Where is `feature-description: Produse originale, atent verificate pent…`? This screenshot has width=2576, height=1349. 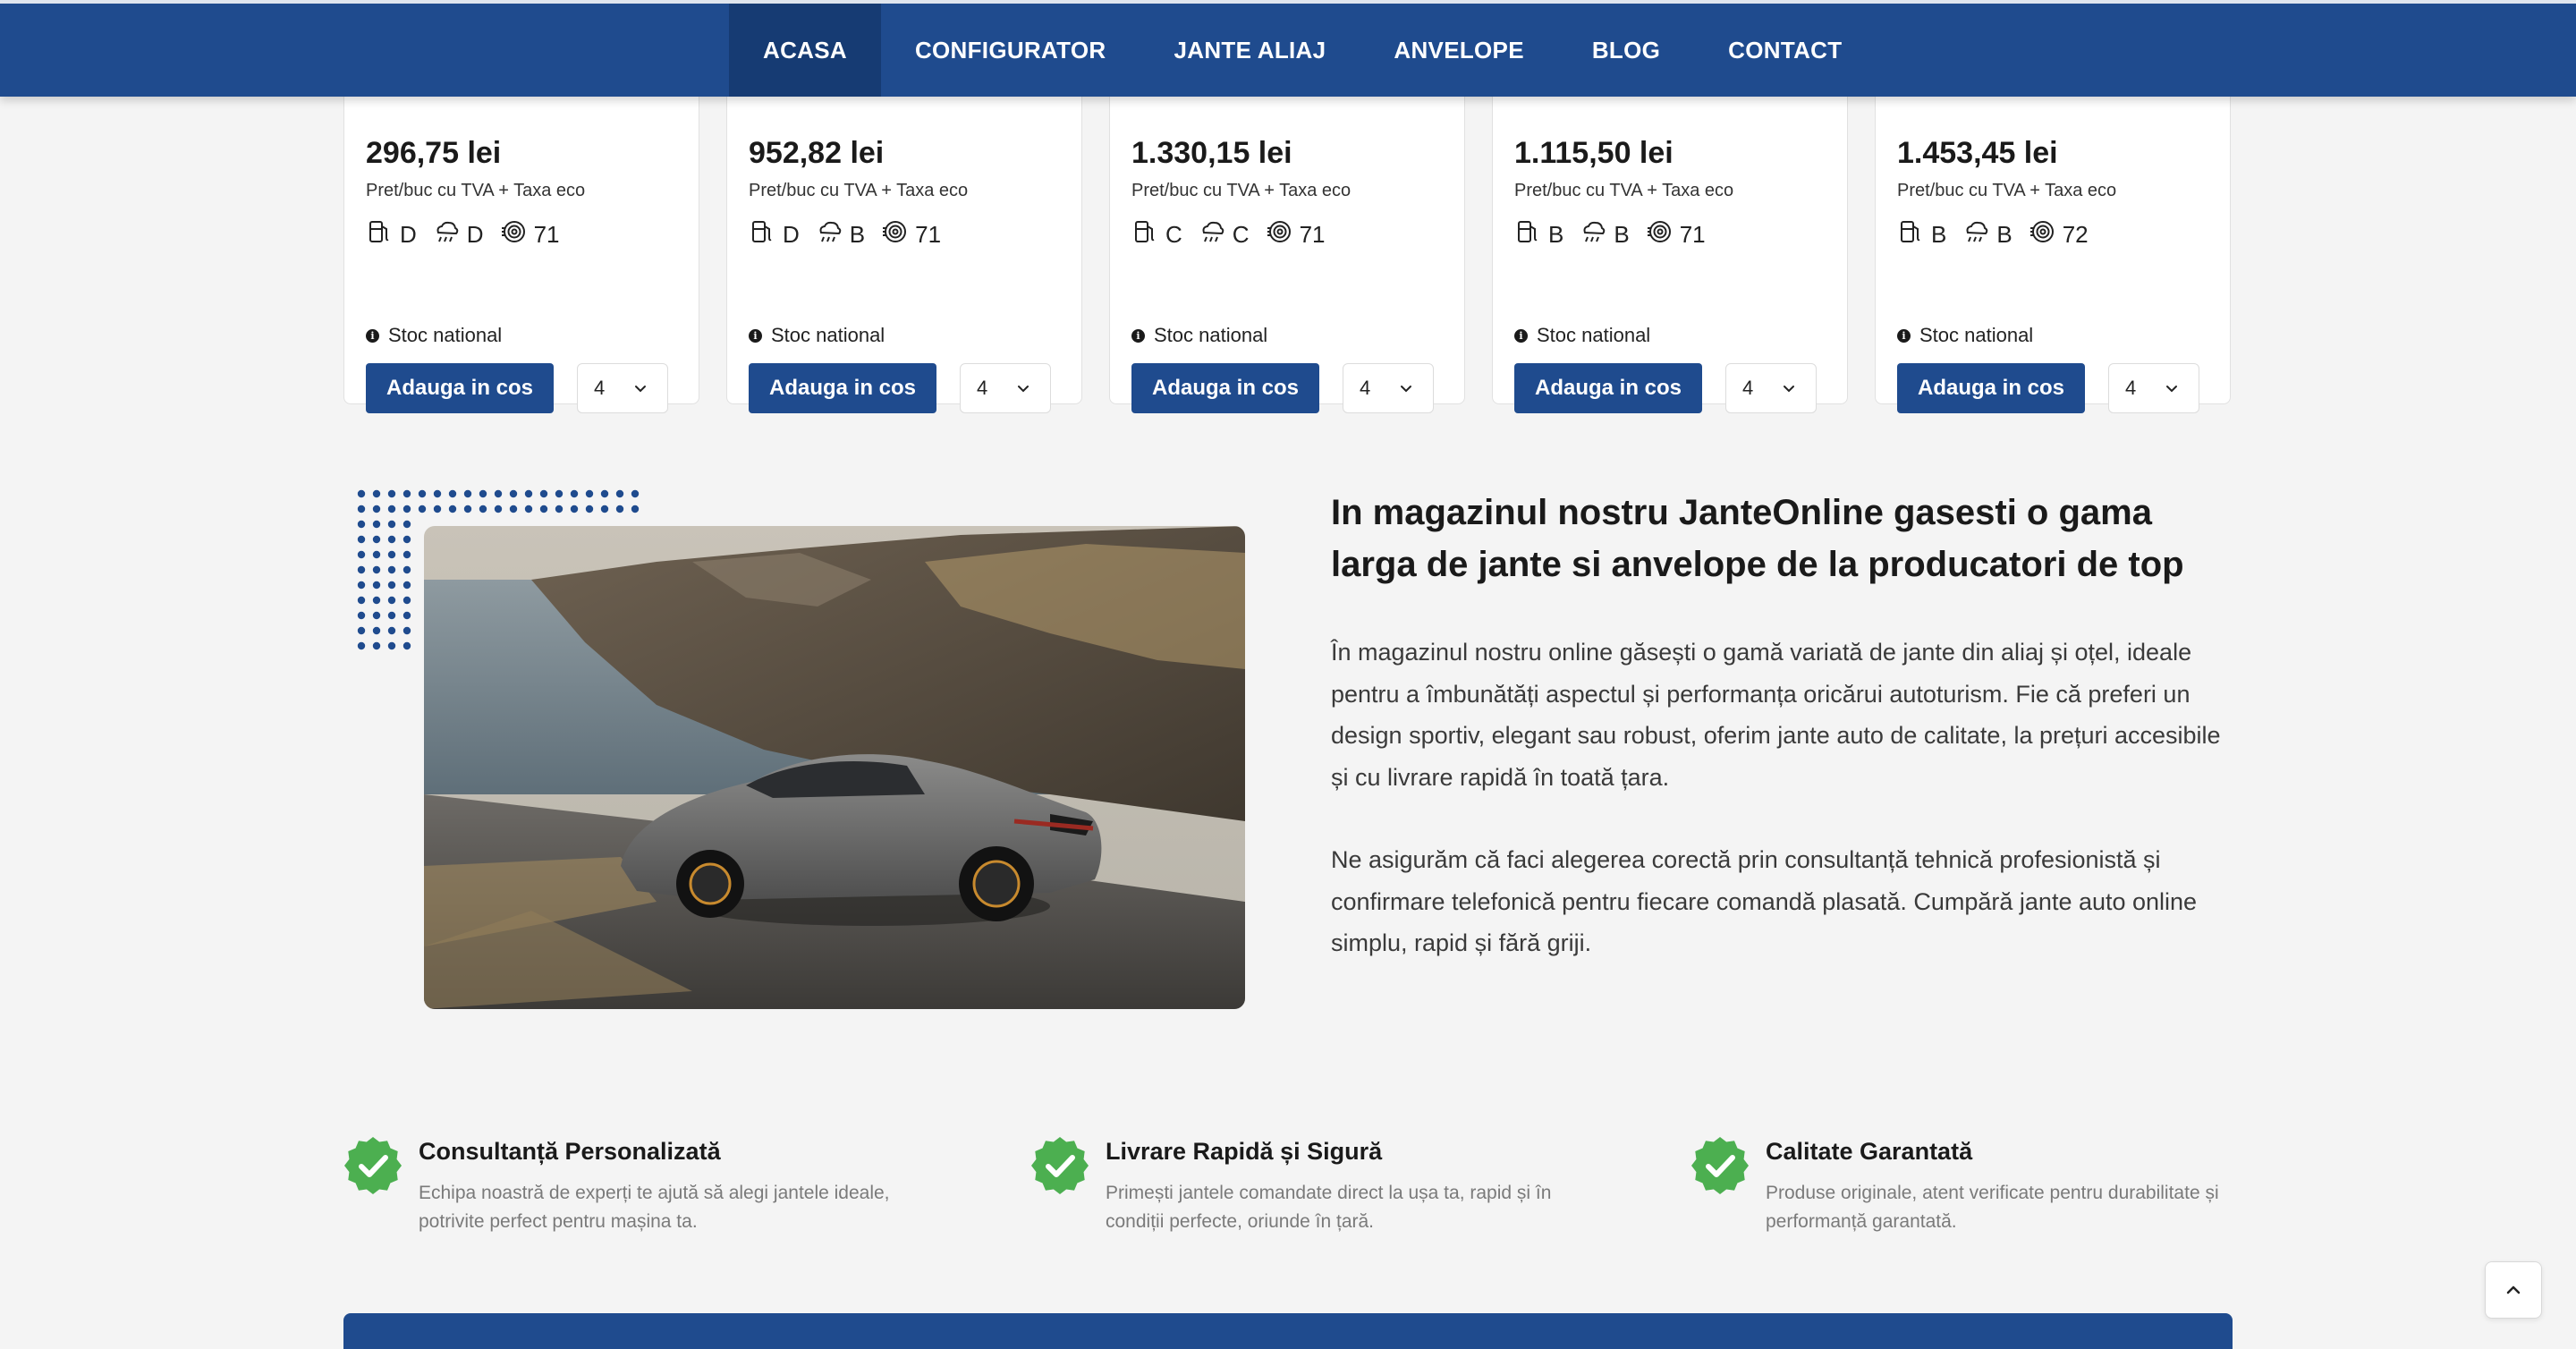 feature-description: Produse originale, atent verificate pent… is located at coordinates (1992, 1207).